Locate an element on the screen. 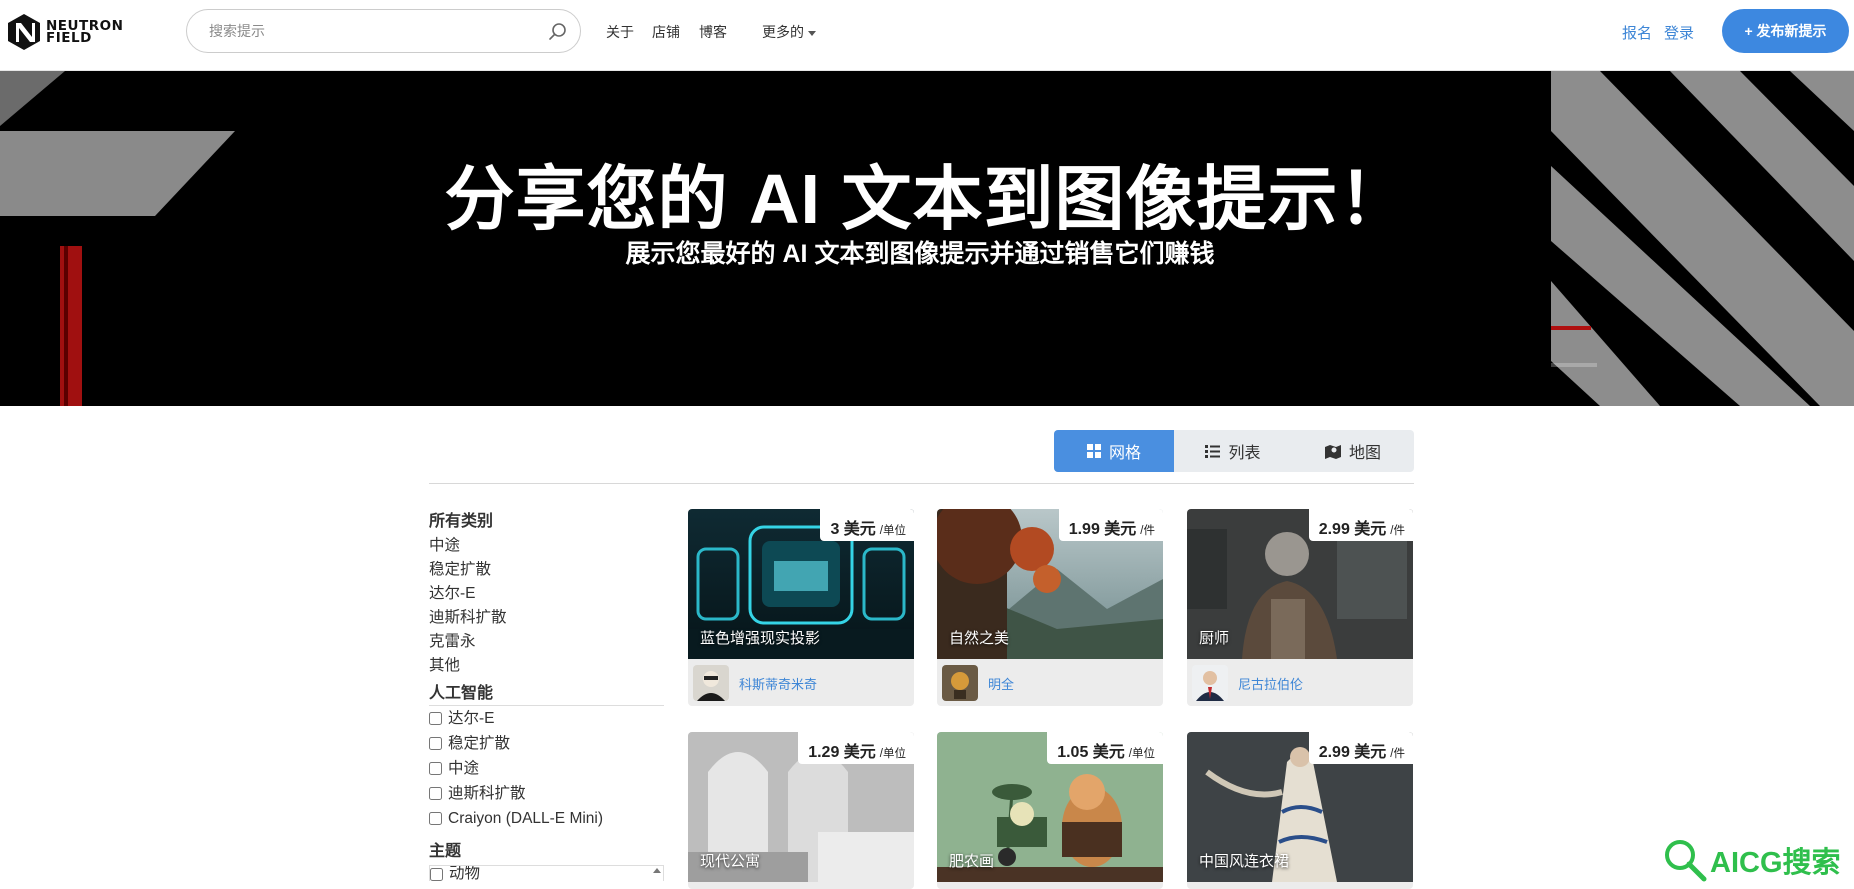  map-icon is located at coordinates (1332, 451).